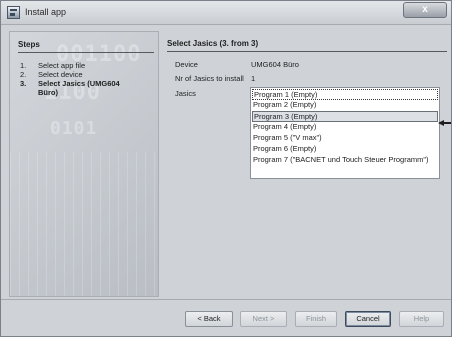 Image resolution: width=452 pixels, height=337 pixels. What do you see at coordinates (275, 64) in the screenshot?
I see `device-value: UMG604 Büro` at bounding box center [275, 64].